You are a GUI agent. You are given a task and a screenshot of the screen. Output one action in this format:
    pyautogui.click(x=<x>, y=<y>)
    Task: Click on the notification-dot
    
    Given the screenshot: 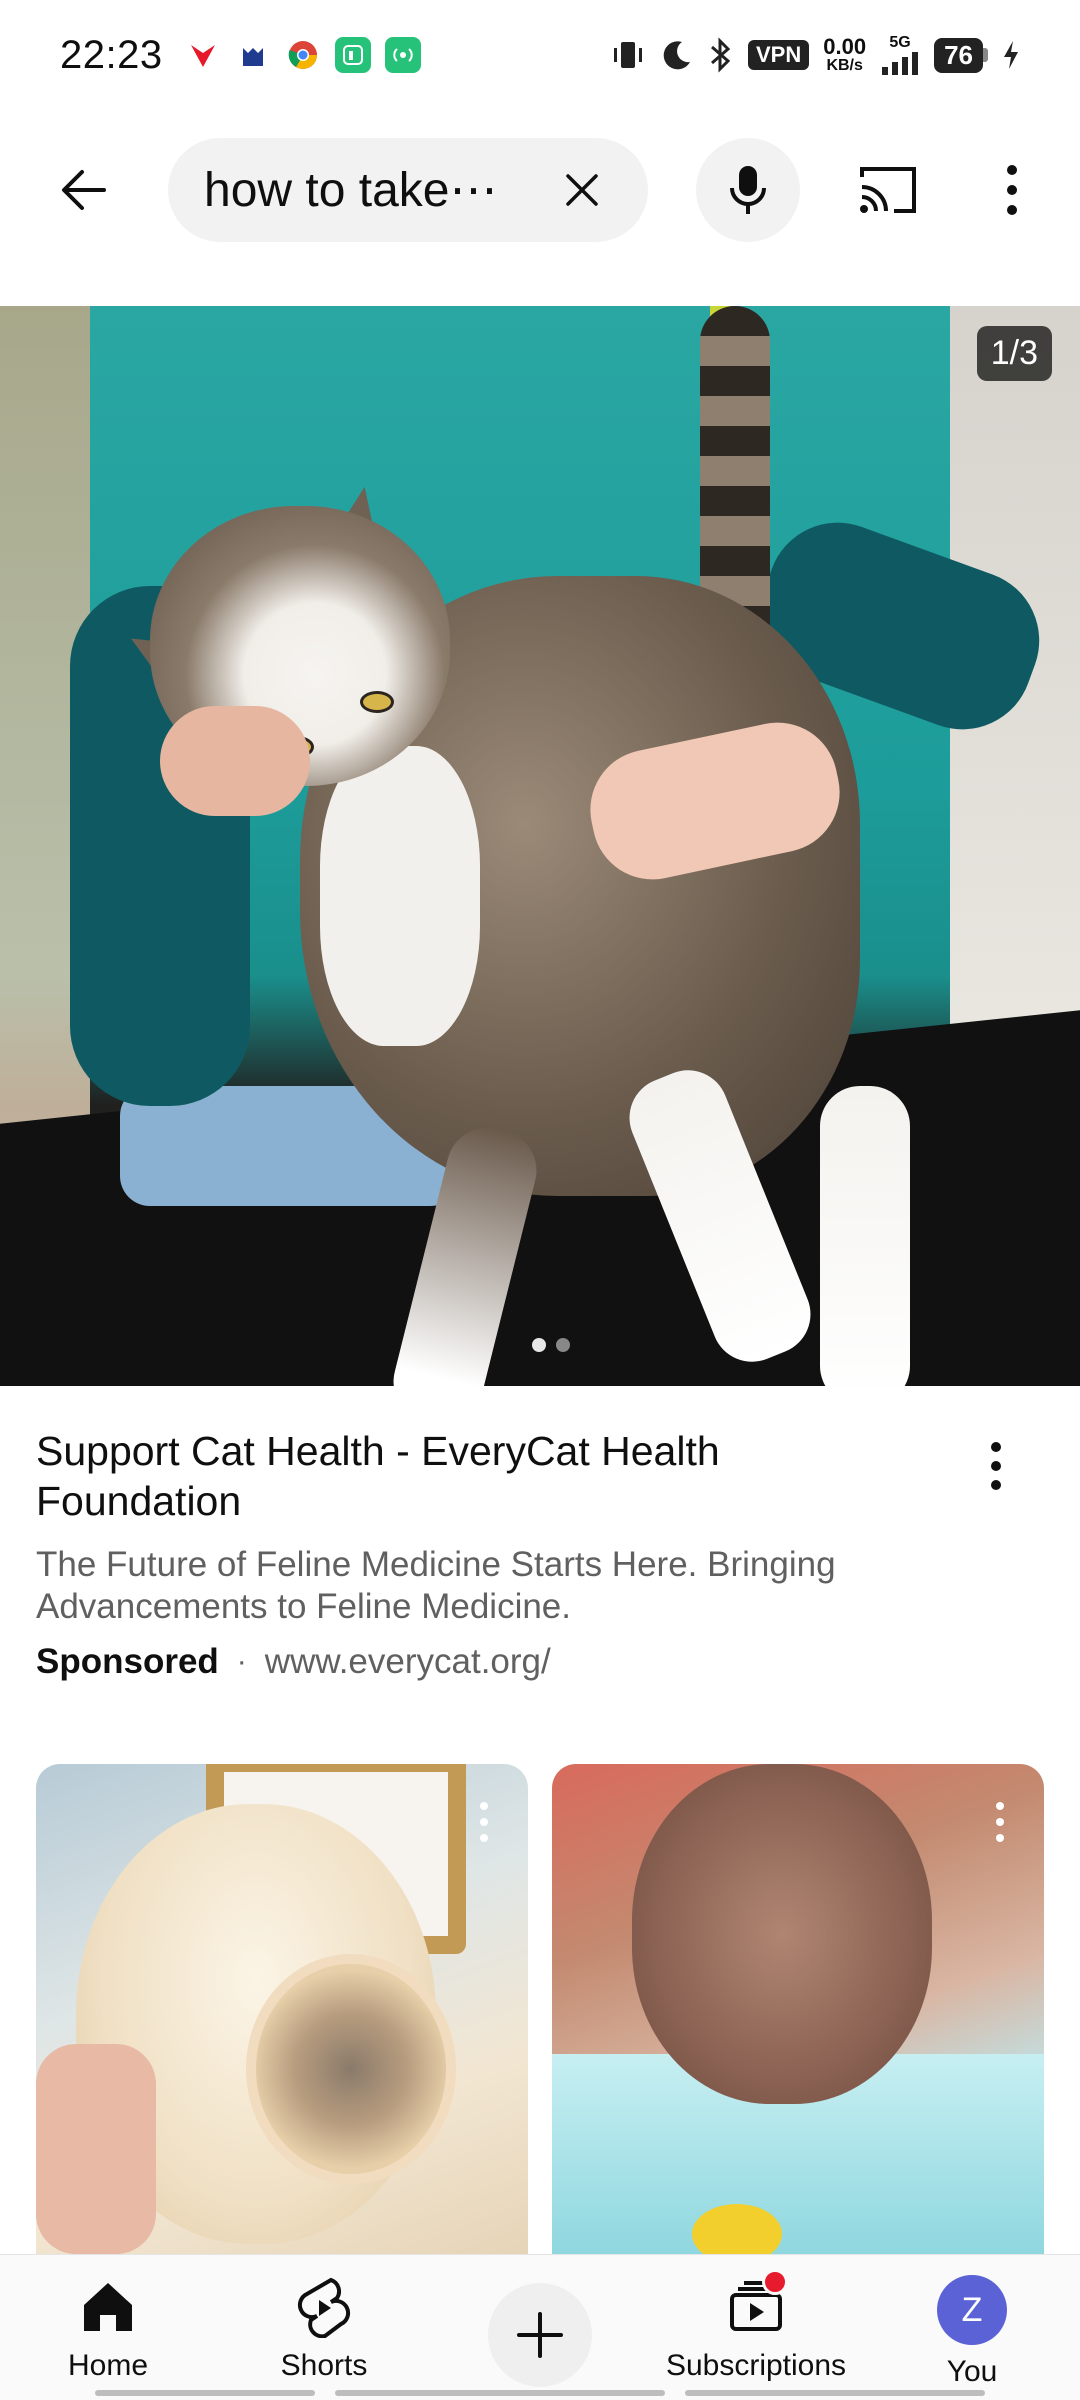 What is the action you would take?
    pyautogui.click(x=775, y=2282)
    